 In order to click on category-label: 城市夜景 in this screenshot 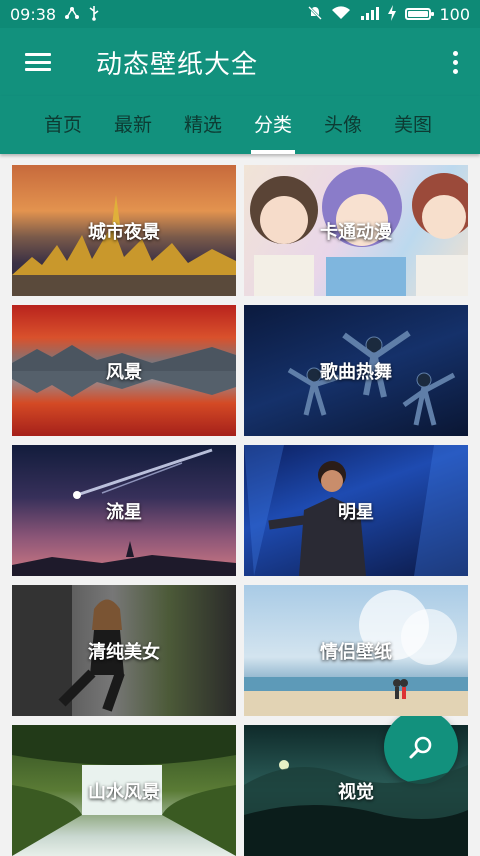, I will do `click(124, 232)`.